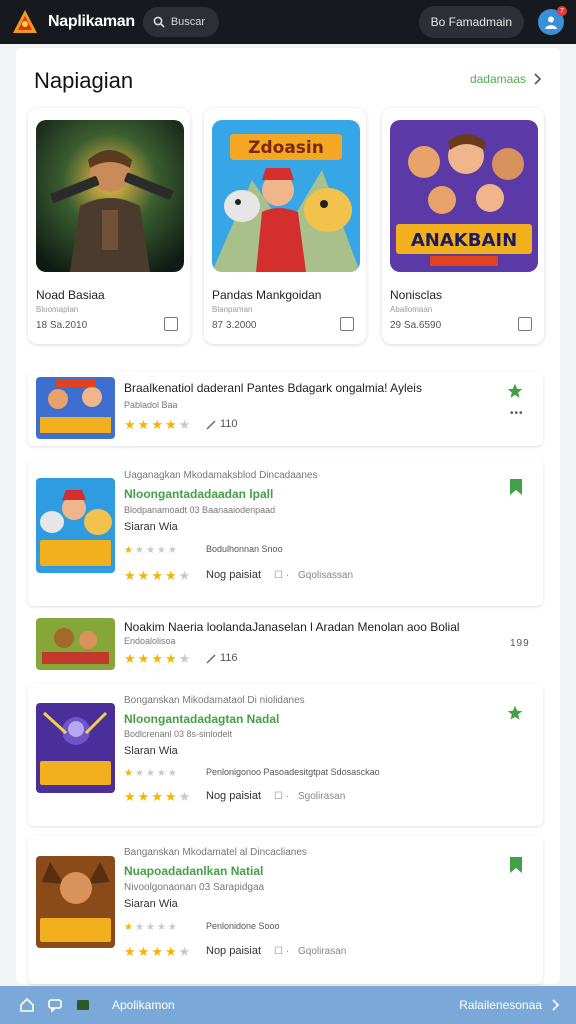  Describe the element at coordinates (27, 1005) in the screenshot. I see `home-icon` at that location.